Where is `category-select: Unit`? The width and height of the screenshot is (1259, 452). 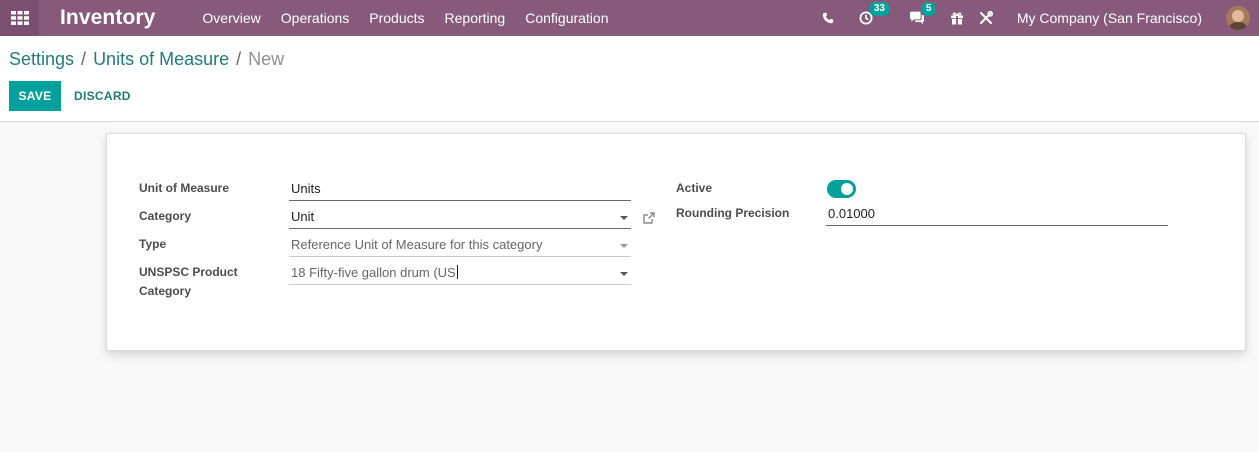
category-select: Unit is located at coordinates (460, 217).